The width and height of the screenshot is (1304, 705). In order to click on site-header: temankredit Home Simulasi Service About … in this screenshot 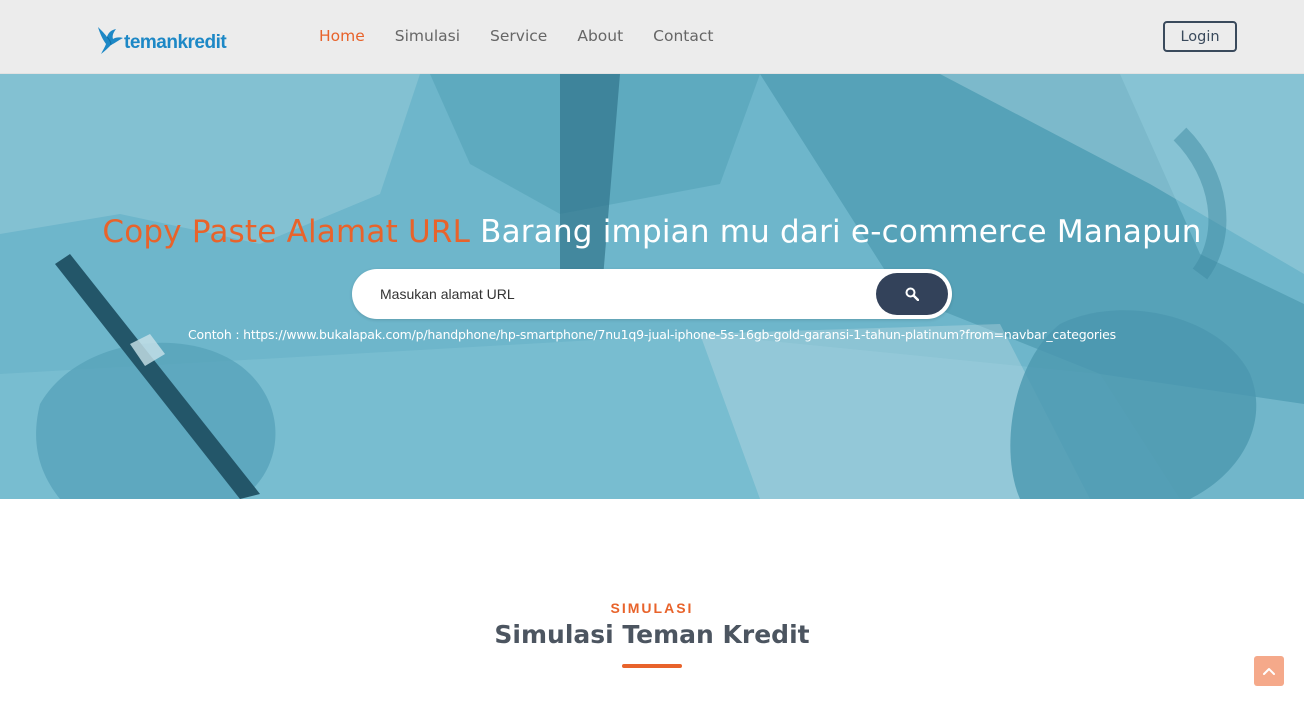, I will do `click(652, 37)`.